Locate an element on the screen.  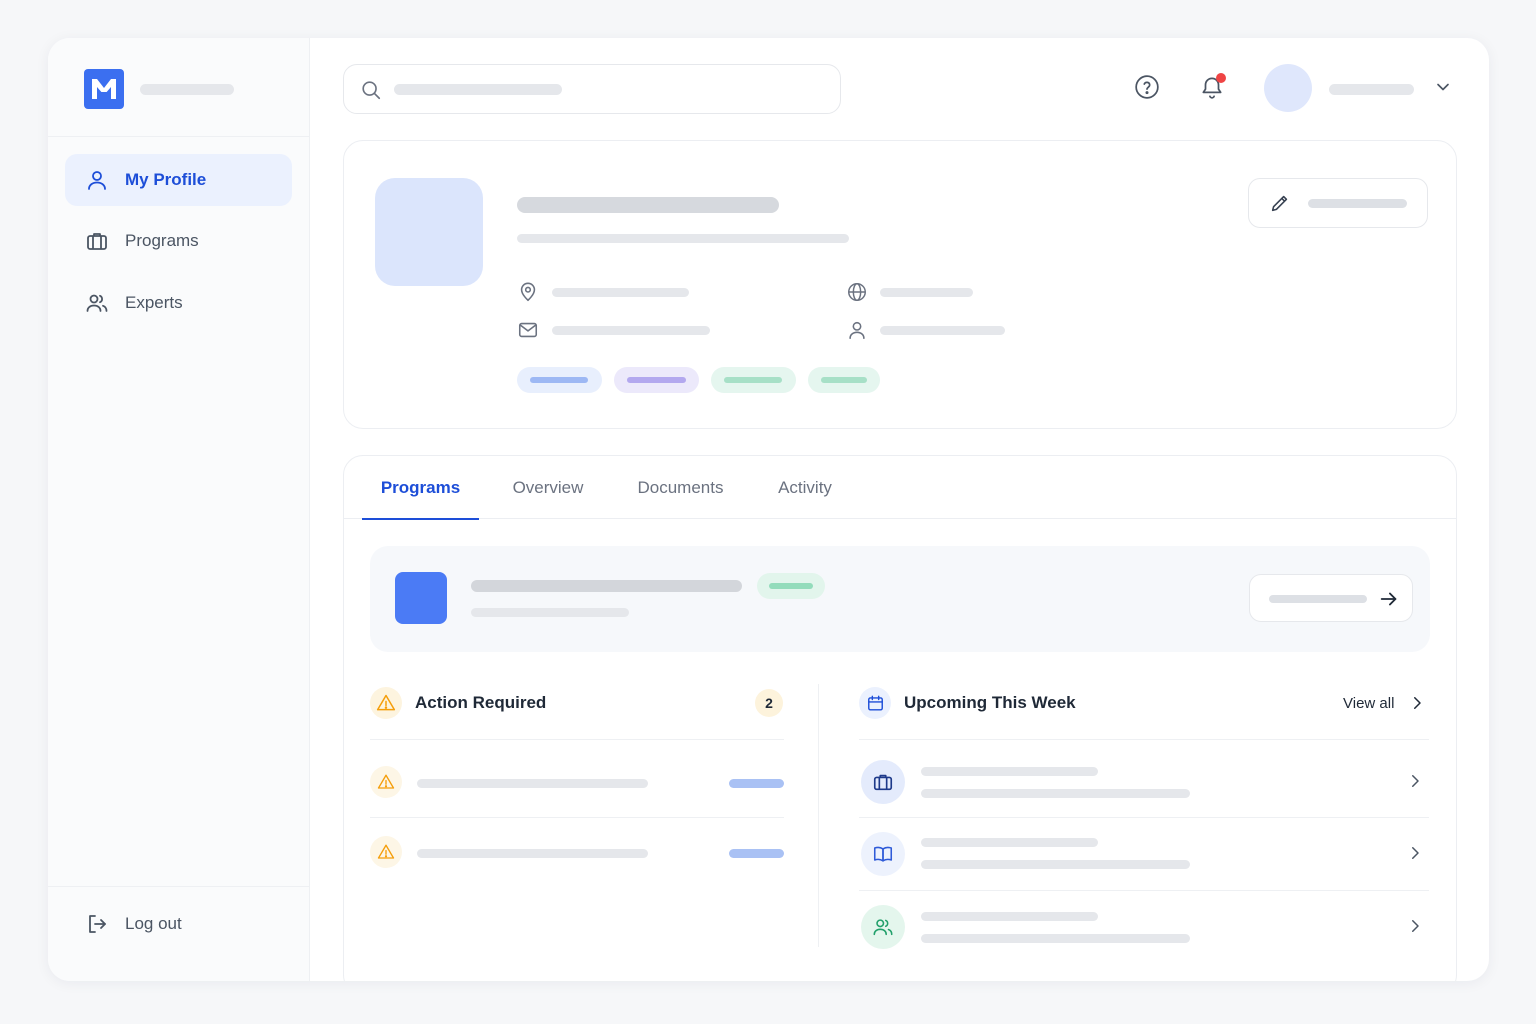
notifications-button is located at coordinates (1212, 89).